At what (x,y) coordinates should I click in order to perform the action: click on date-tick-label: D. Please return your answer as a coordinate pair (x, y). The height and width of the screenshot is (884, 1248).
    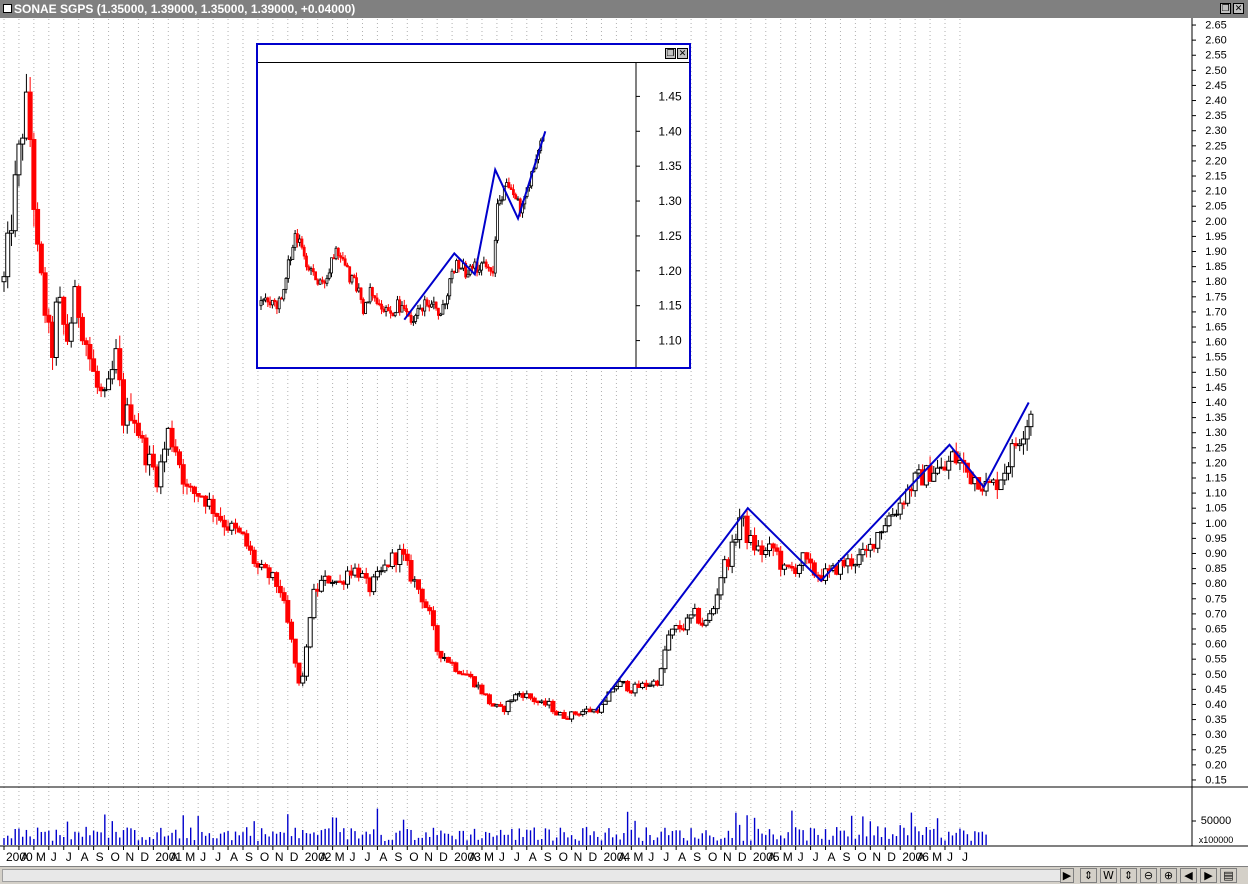
    Looking at the image, I should click on (144, 857).